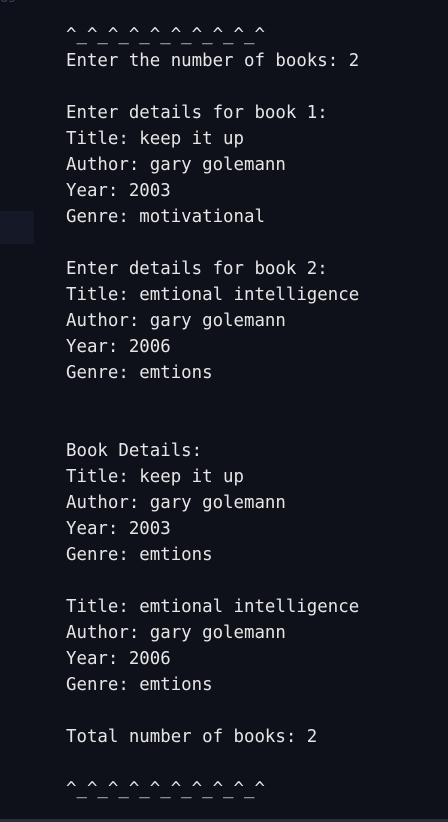  Describe the element at coordinates (20, 3) in the screenshot. I see `clipped-header-text: ds` at that location.